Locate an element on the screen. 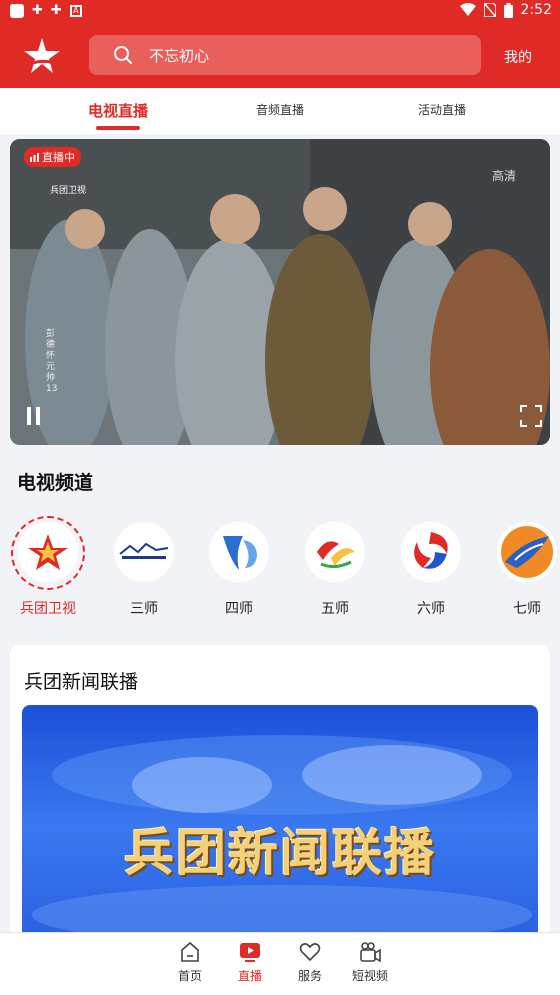  channel-label: 五师 is located at coordinates (335, 609).